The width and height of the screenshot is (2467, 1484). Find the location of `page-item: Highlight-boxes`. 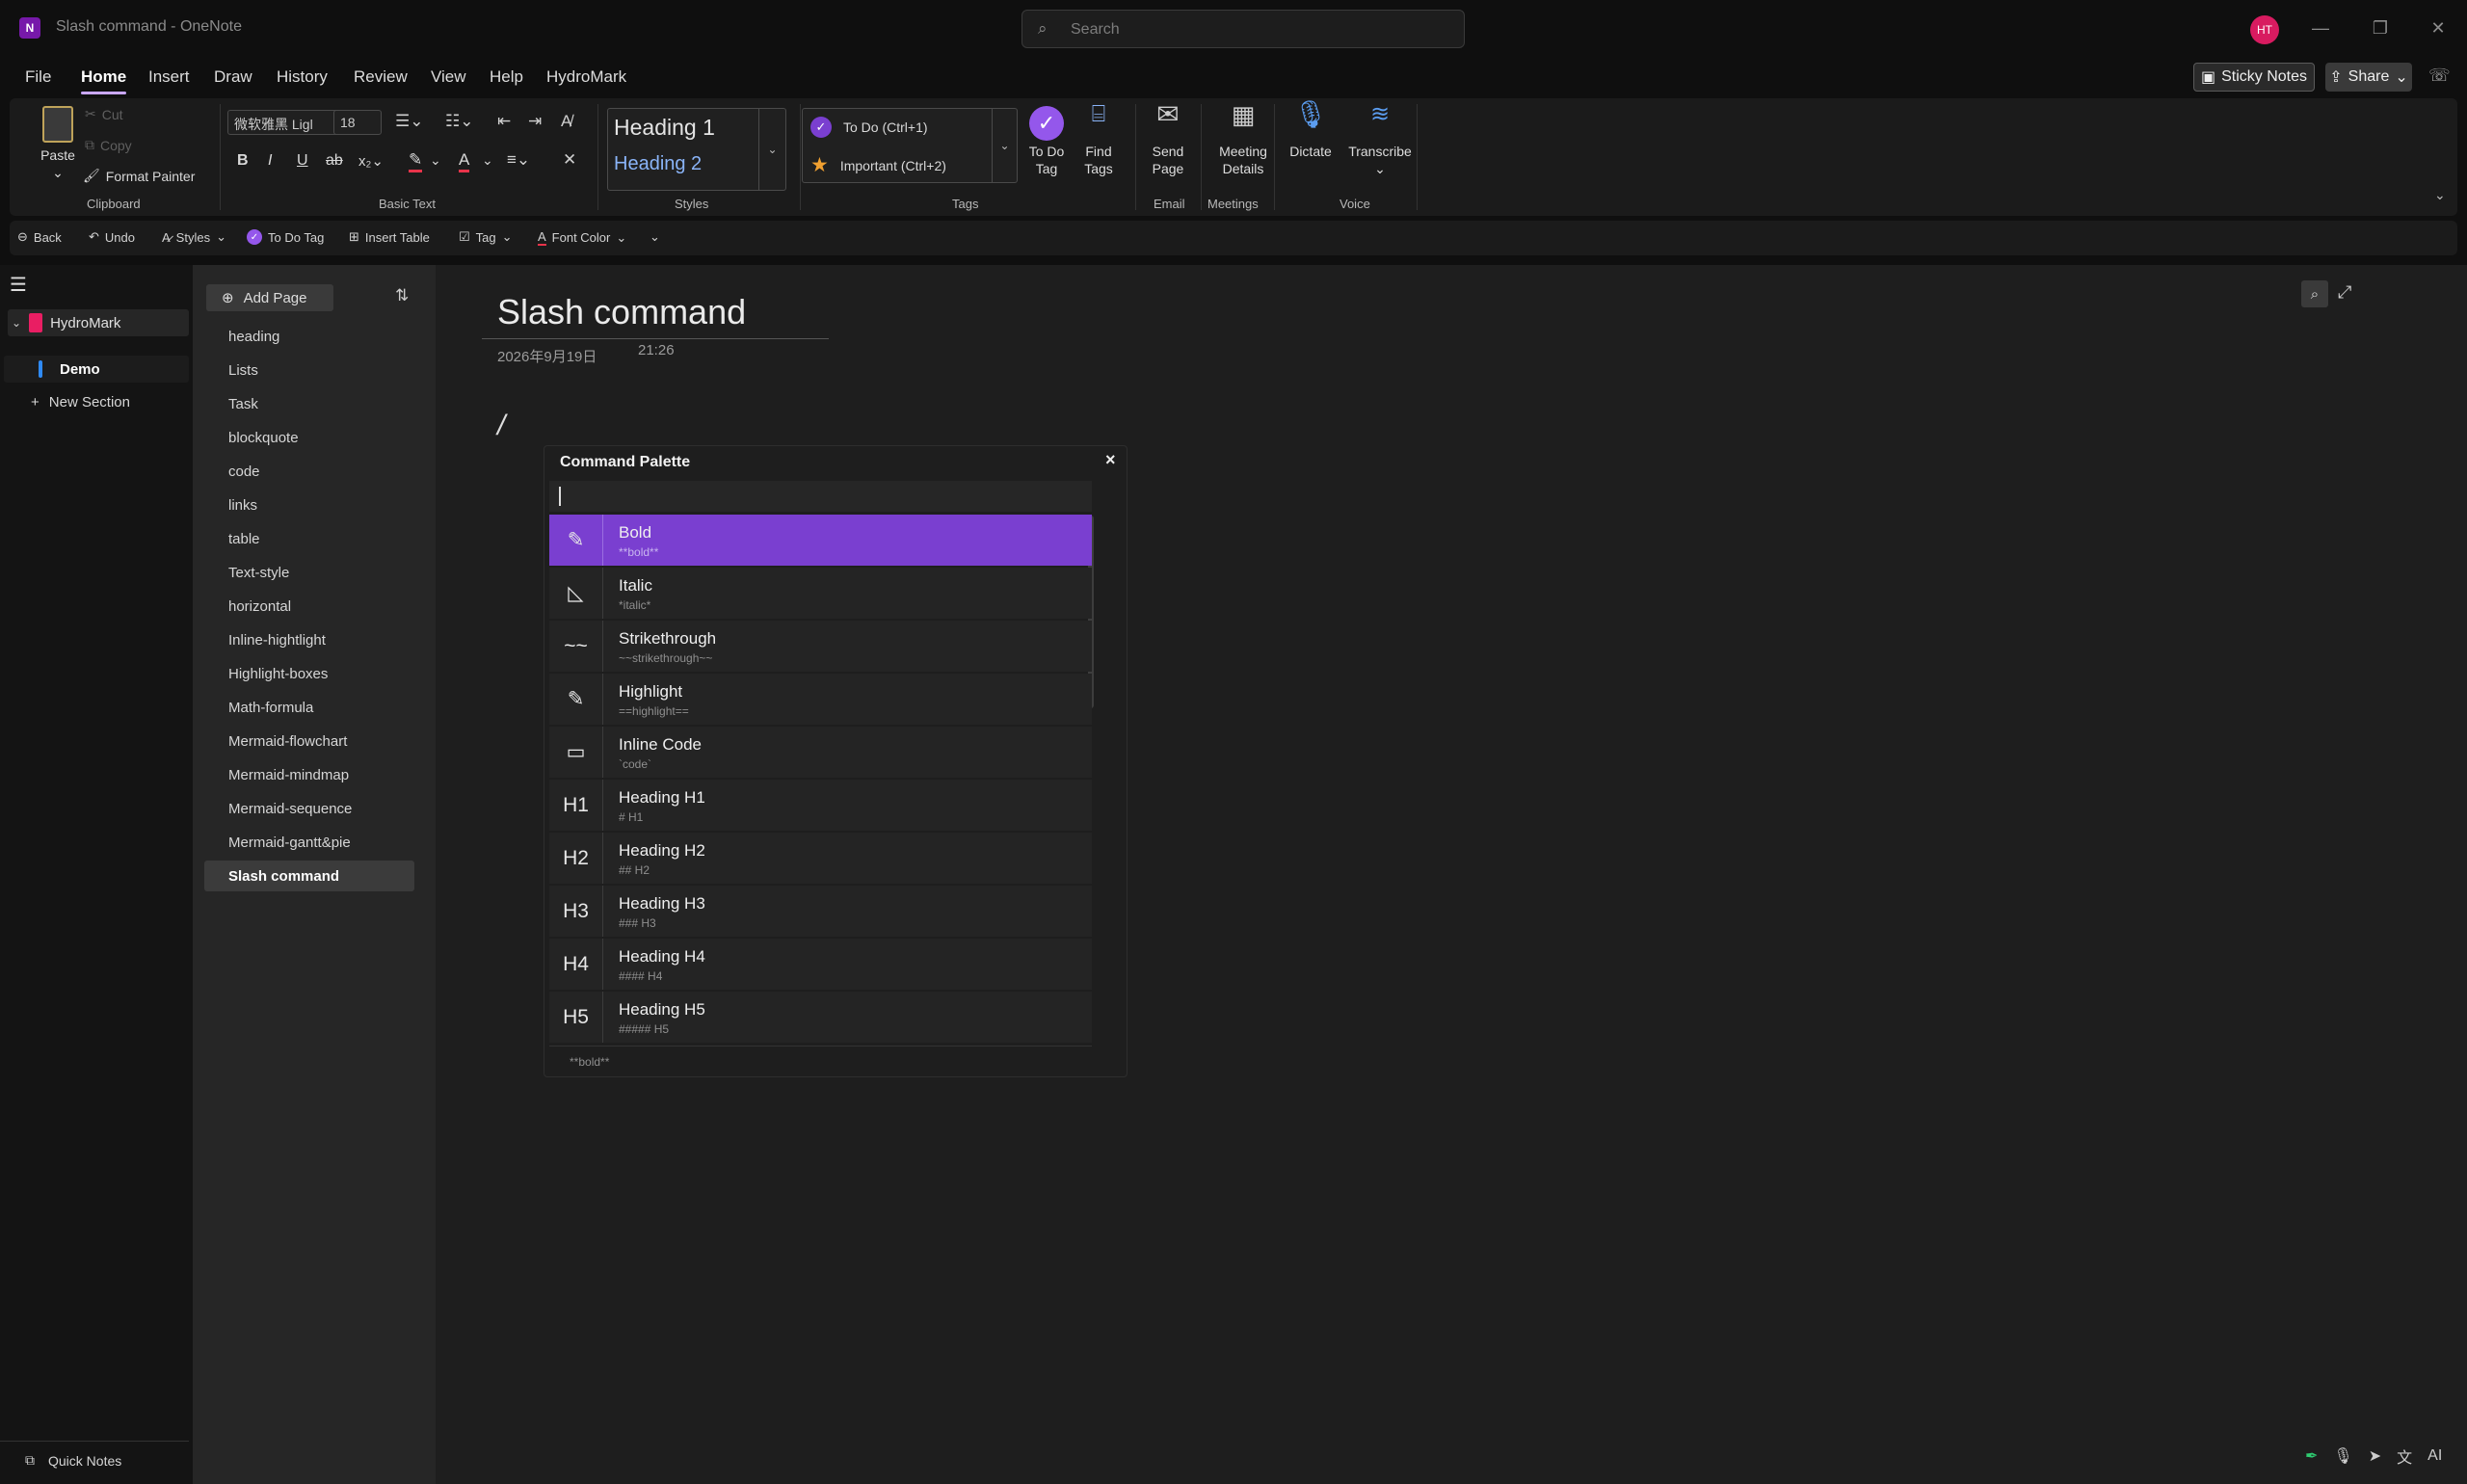

page-item: Highlight-boxes is located at coordinates (309, 673).